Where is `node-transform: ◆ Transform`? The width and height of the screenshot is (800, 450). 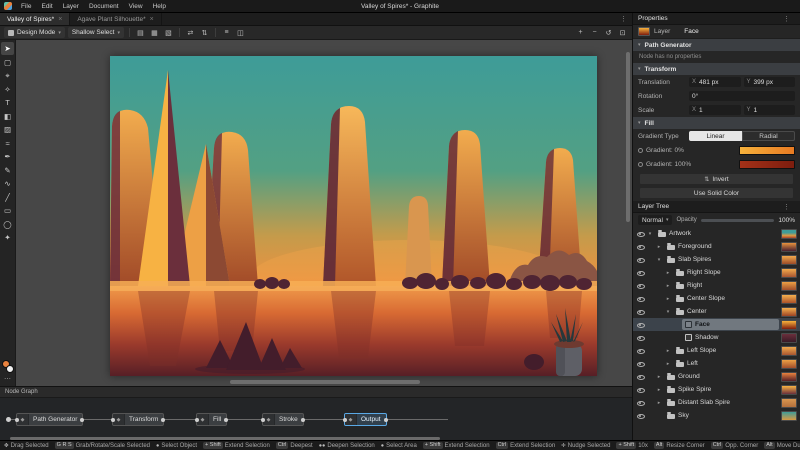 node-transform: ◆ Transform is located at coordinates (138, 419).